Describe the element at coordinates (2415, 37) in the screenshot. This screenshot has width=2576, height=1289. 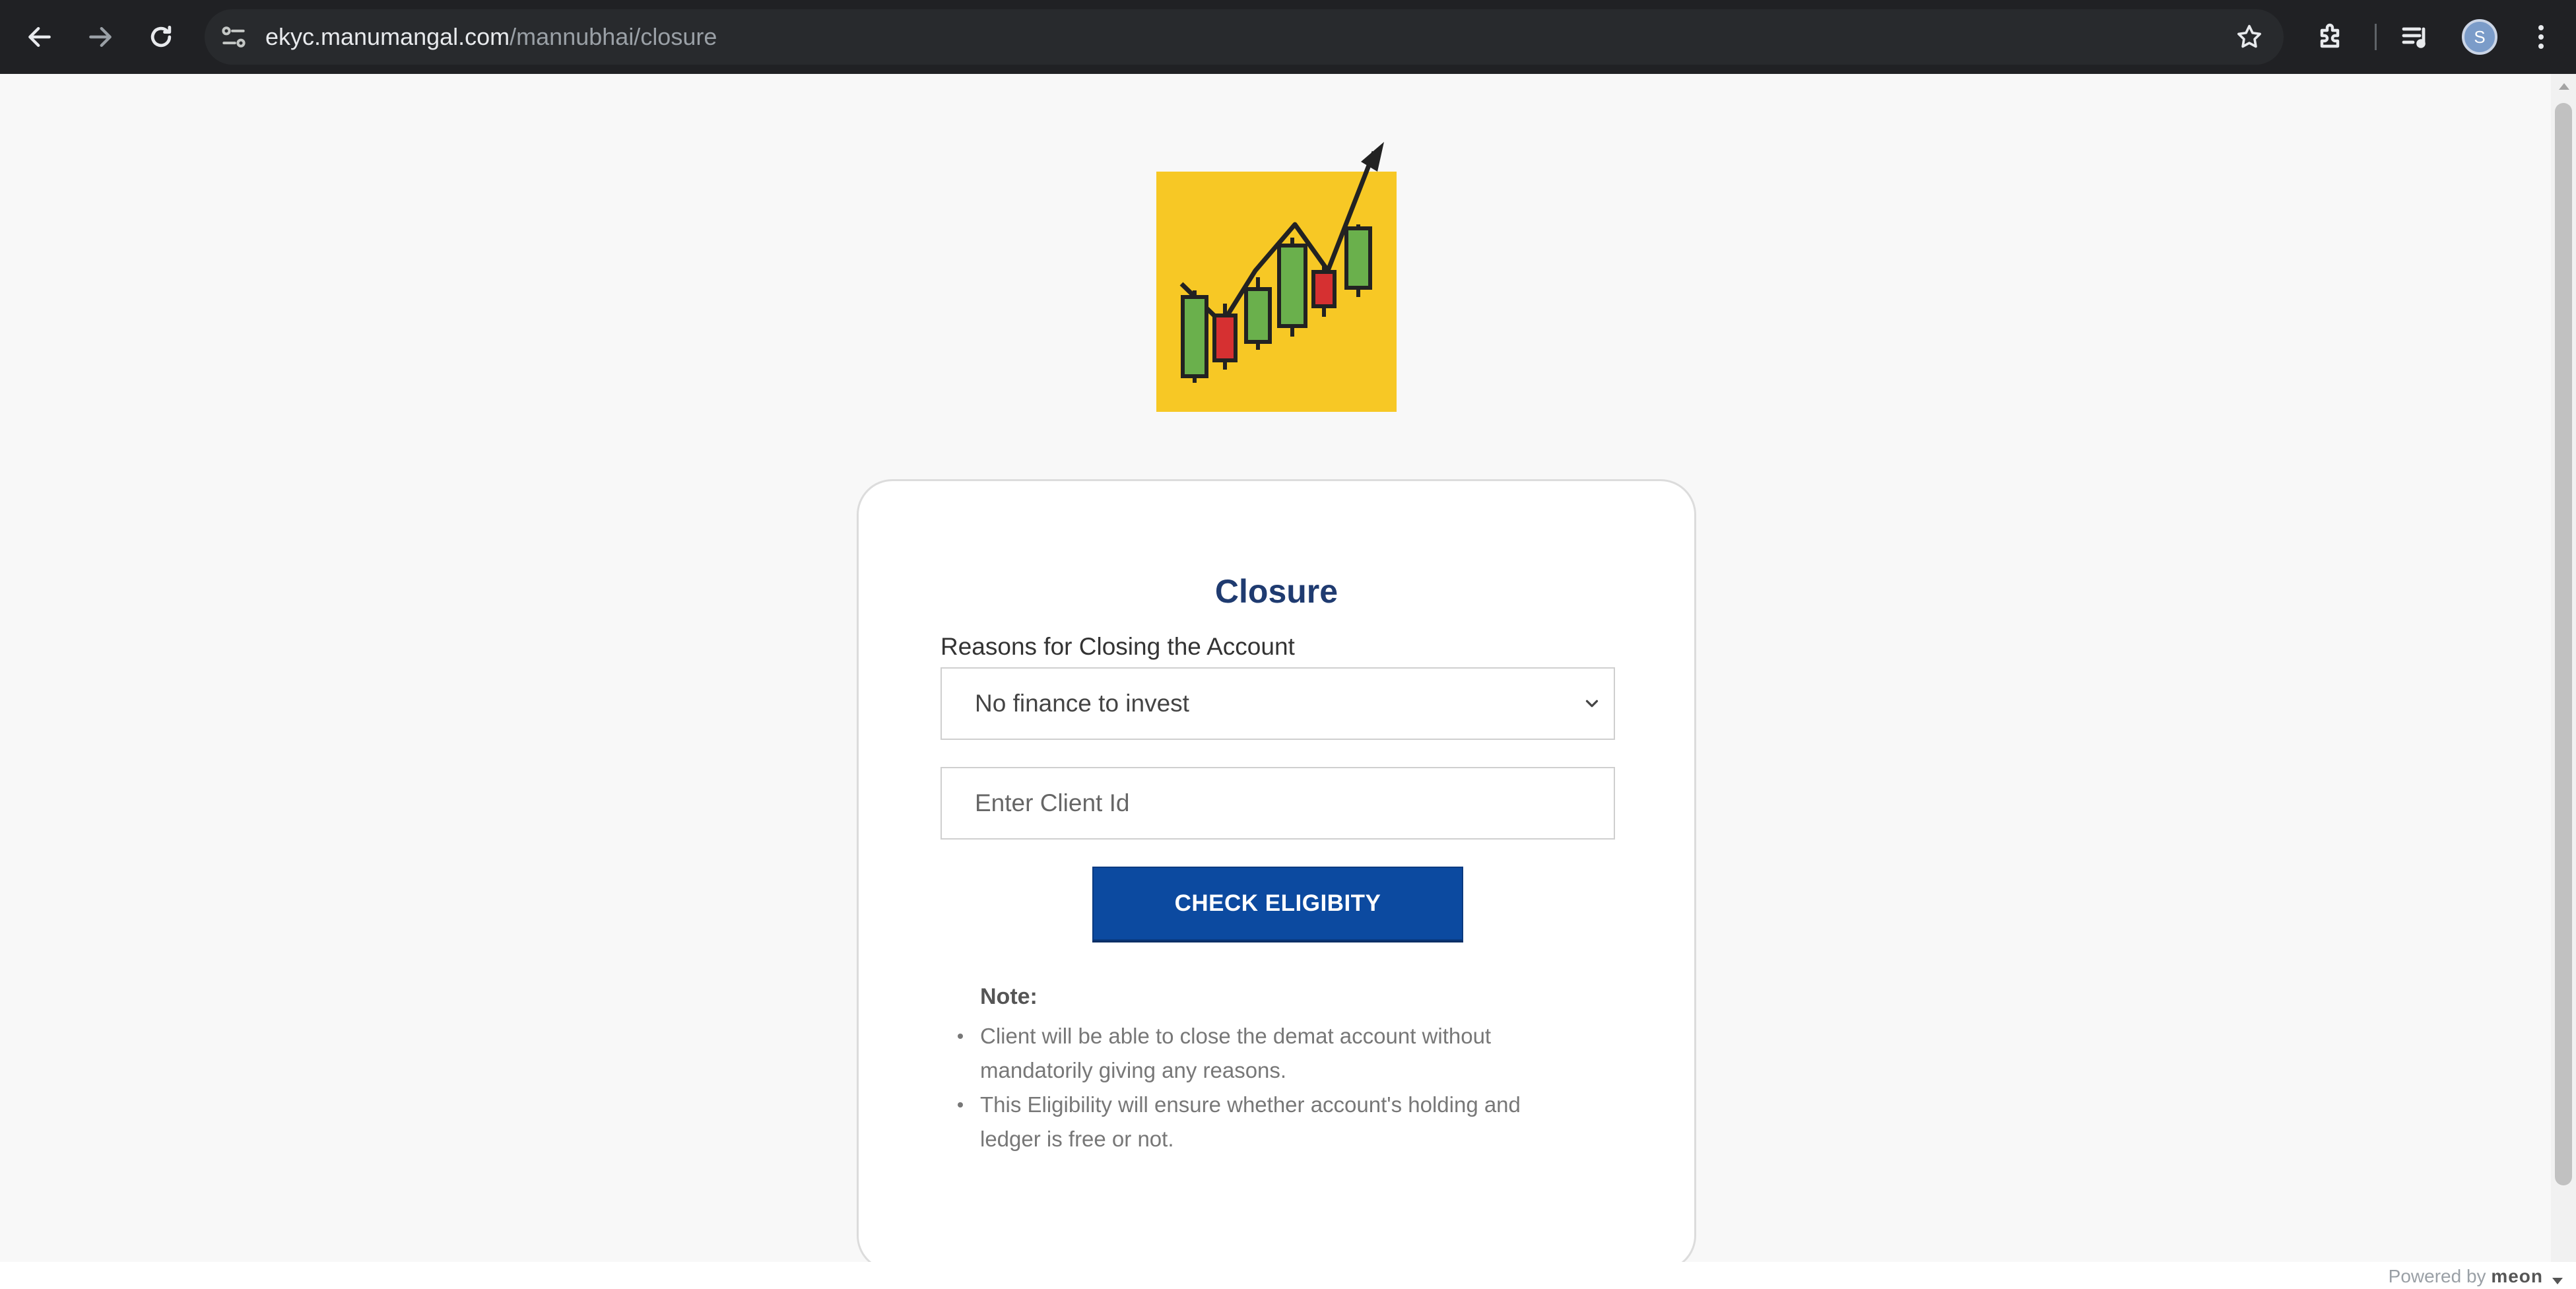
I see `queue-music-icon` at that location.